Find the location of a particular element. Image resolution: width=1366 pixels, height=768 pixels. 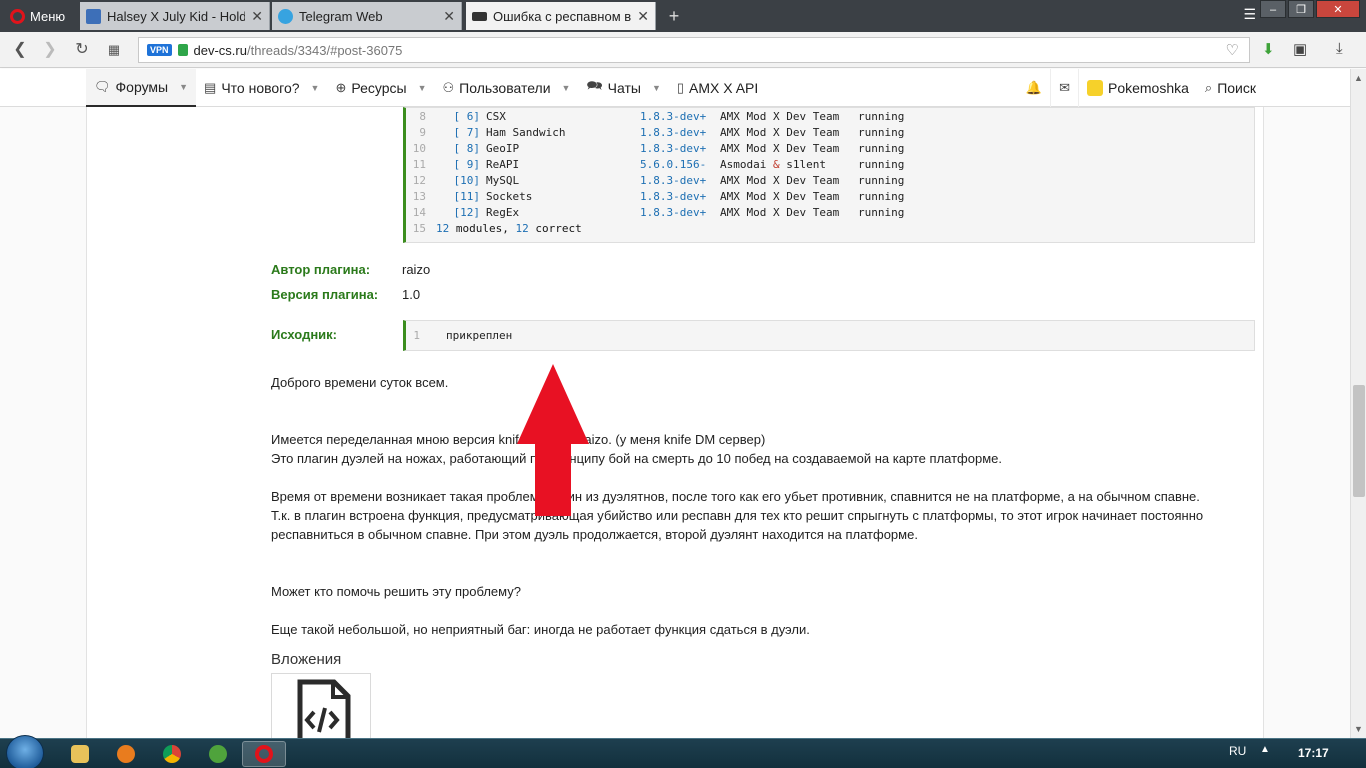

maximize-button: ❐ is located at coordinates (1301, 9).